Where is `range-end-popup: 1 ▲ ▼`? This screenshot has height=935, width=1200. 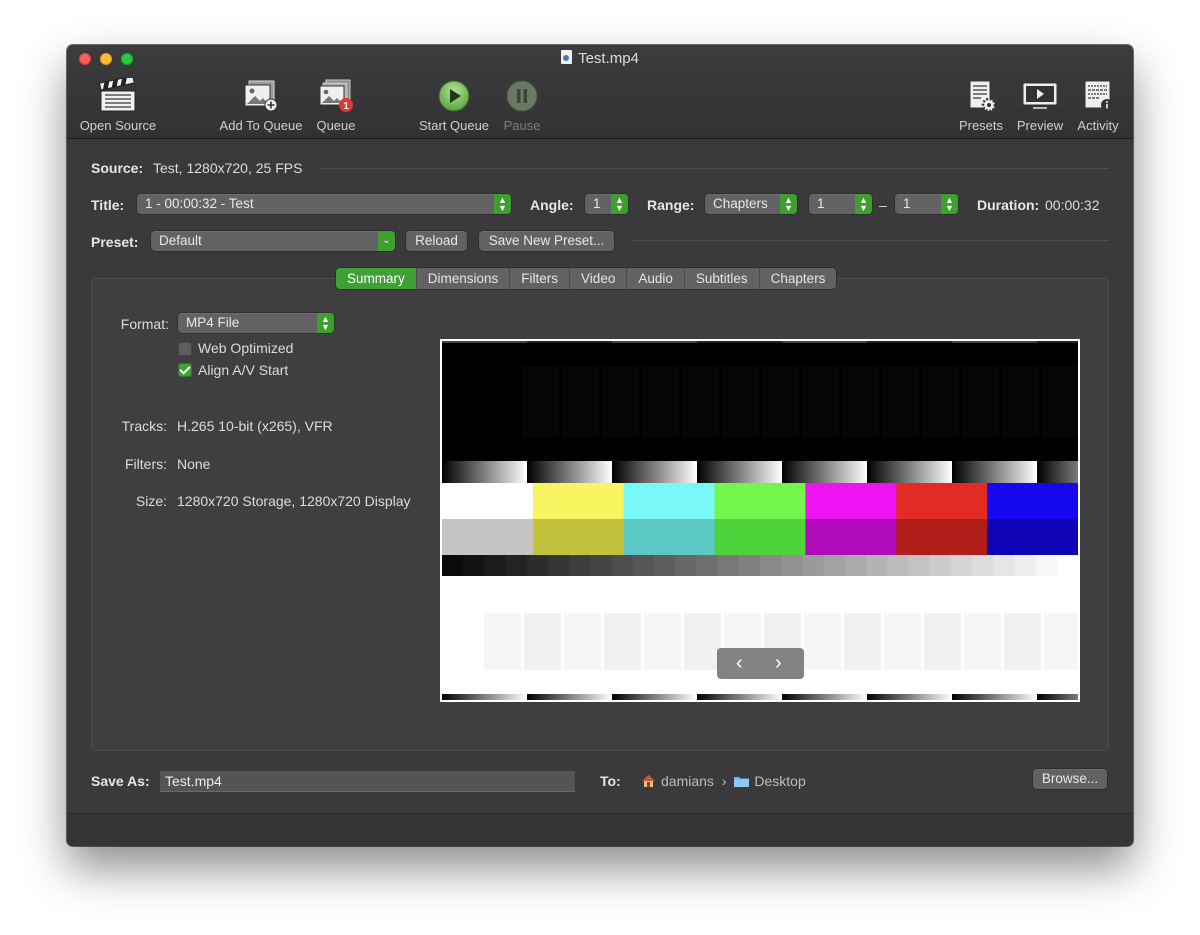 range-end-popup: 1 ▲ ▼ is located at coordinates (926, 204).